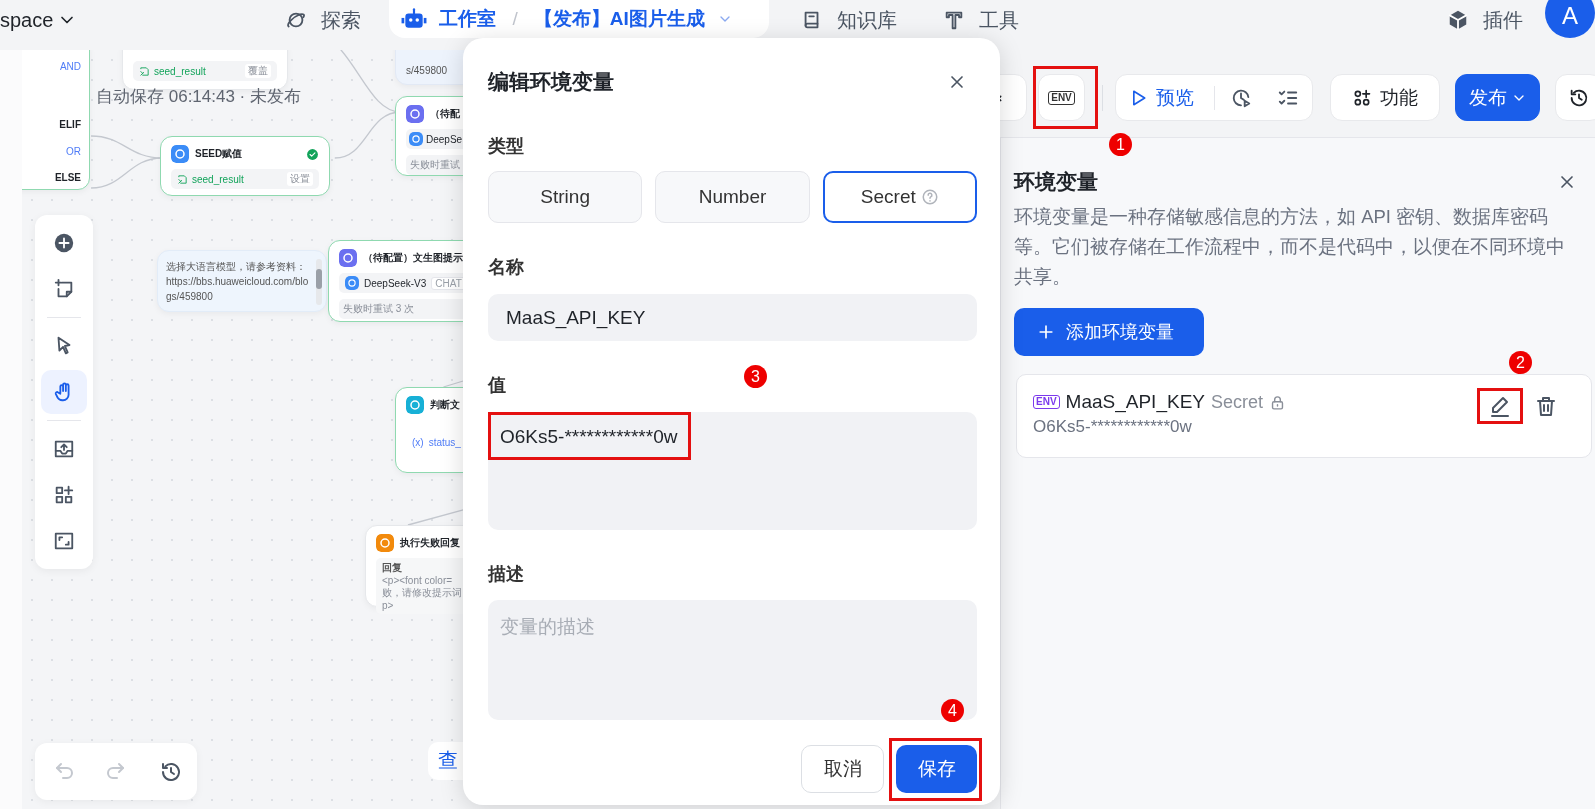  I want to click on node-title: （待配置）文生图提示, so click(413, 258).